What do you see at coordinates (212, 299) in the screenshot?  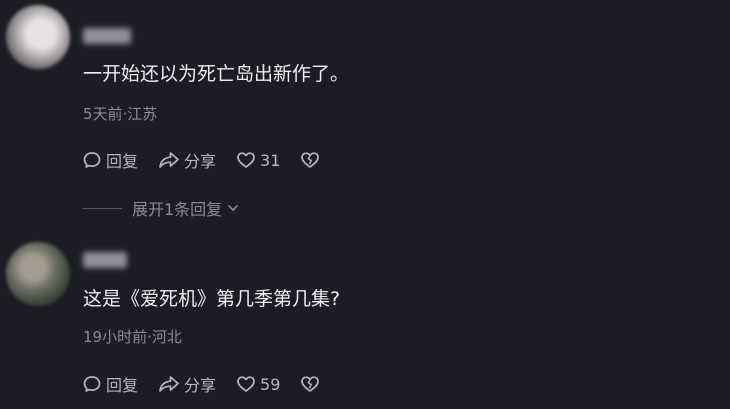 I see `comment-text: 这是《爱死机》第几季第几集?` at bounding box center [212, 299].